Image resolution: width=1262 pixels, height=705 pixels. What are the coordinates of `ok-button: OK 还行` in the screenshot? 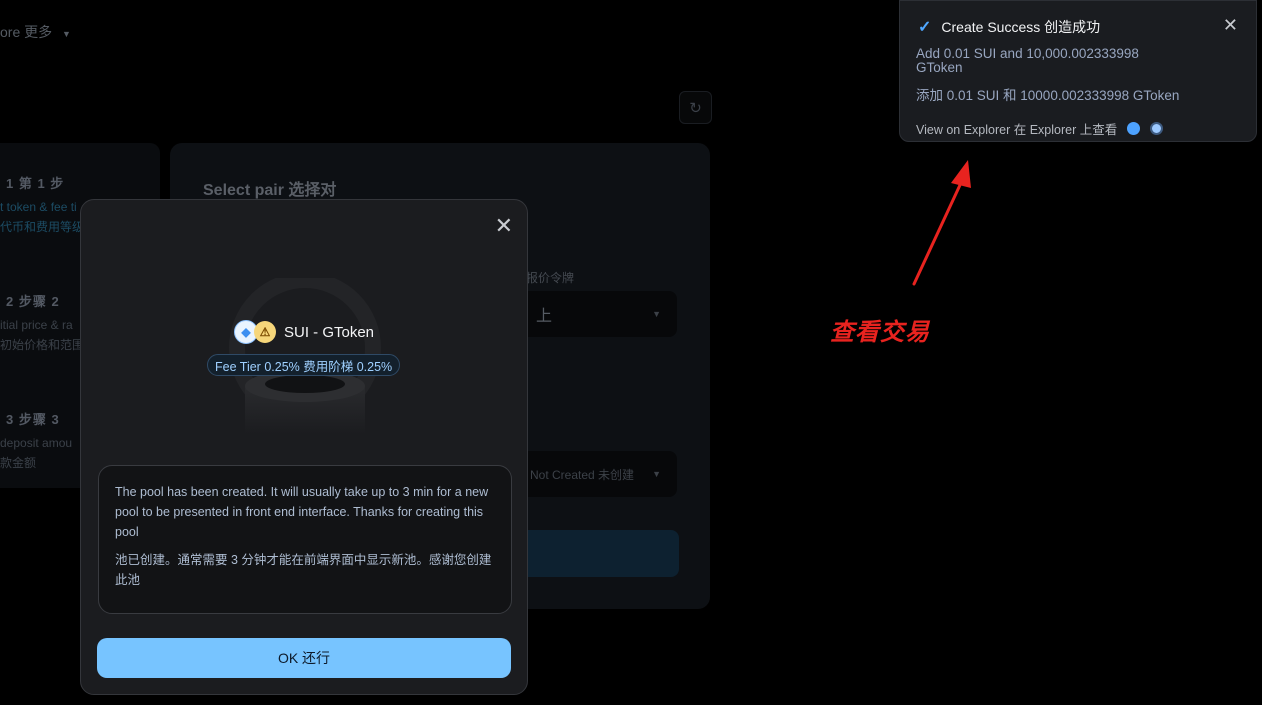 It's located at (304, 658).